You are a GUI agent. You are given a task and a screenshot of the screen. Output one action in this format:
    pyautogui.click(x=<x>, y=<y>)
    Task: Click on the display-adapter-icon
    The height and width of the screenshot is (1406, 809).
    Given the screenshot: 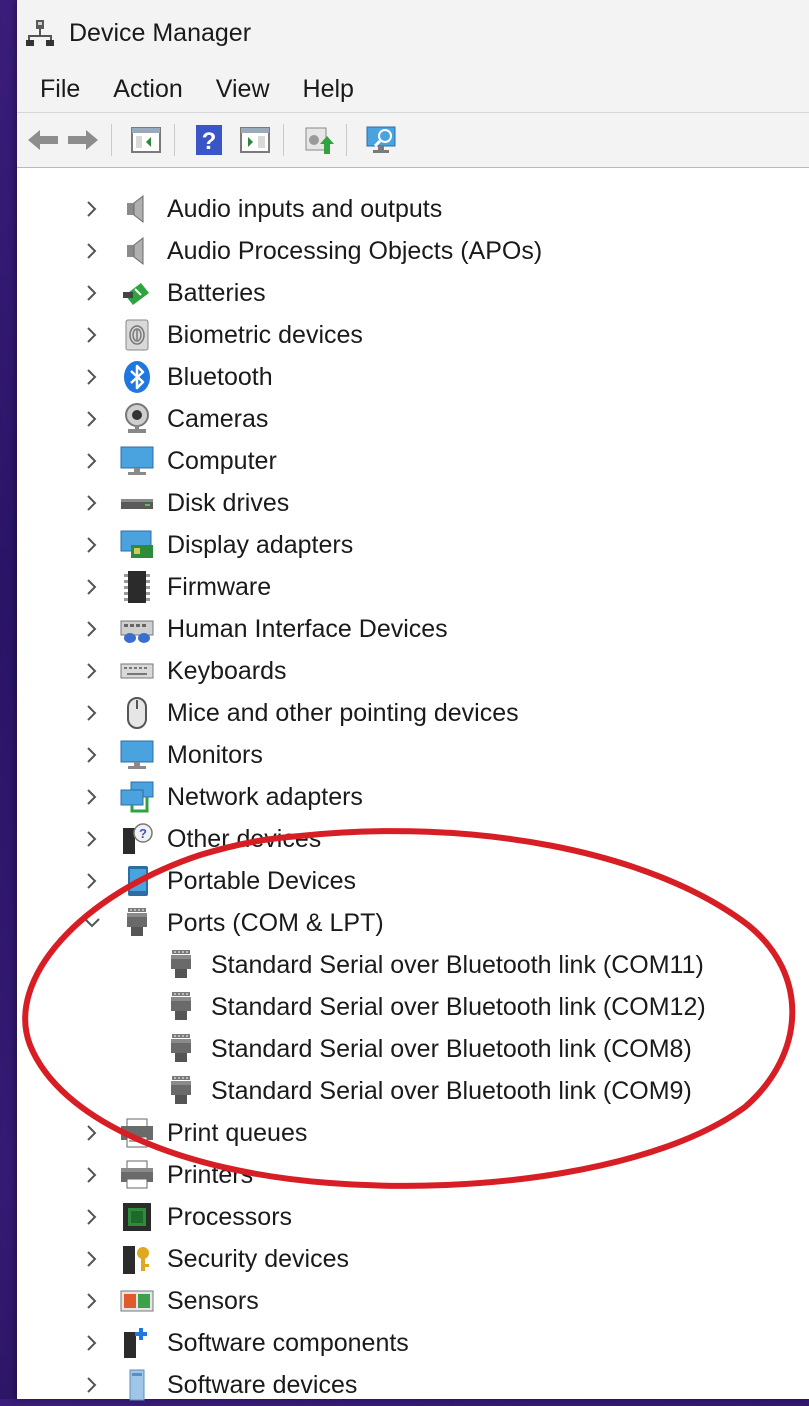 What is the action you would take?
    pyautogui.click(x=137, y=545)
    